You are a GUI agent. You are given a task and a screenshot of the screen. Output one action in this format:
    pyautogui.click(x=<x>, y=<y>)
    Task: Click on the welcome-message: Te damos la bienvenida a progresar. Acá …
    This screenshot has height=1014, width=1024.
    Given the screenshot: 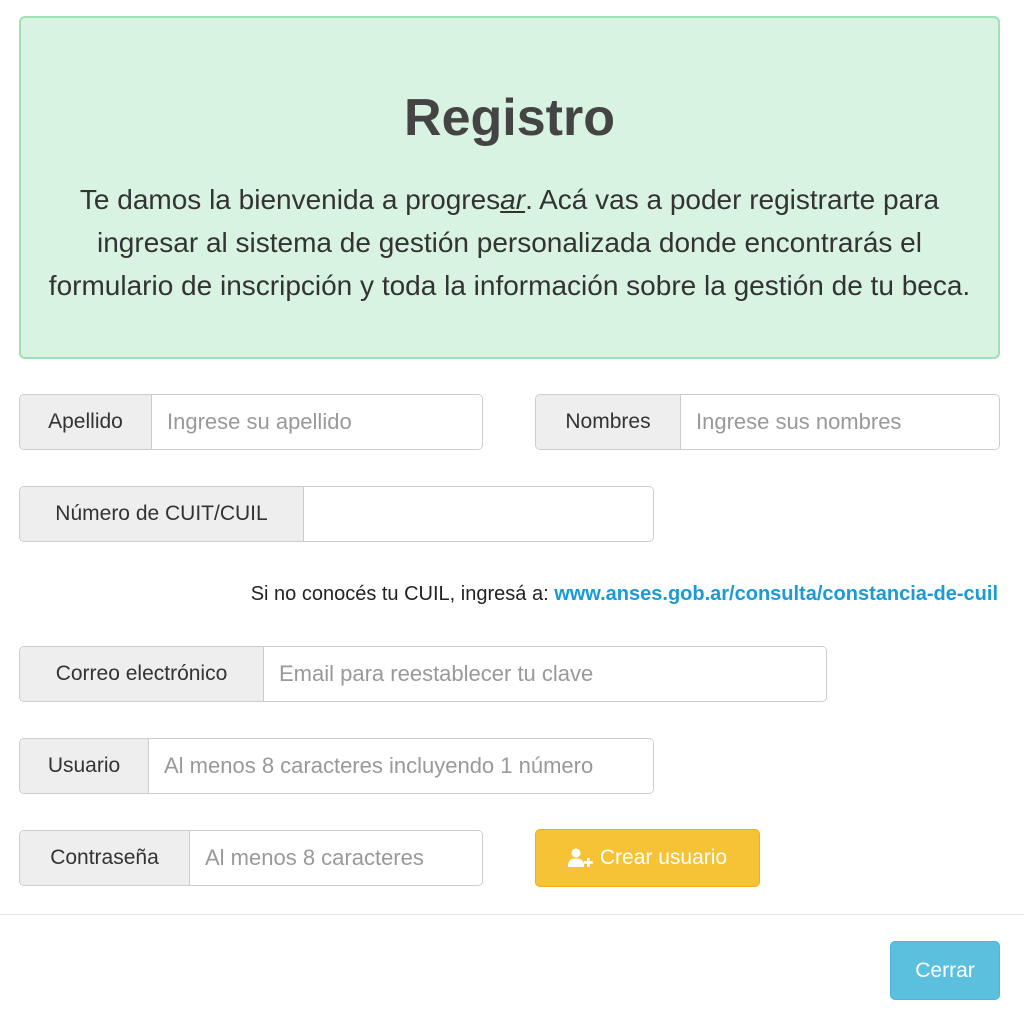 What is the action you would take?
    pyautogui.click(x=509, y=242)
    